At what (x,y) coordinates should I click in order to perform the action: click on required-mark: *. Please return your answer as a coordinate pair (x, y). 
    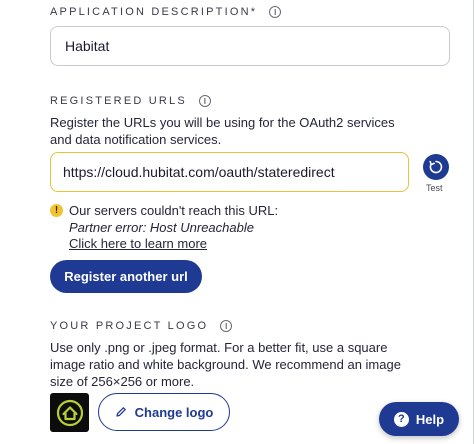
    Looking at the image, I should click on (254, 12).